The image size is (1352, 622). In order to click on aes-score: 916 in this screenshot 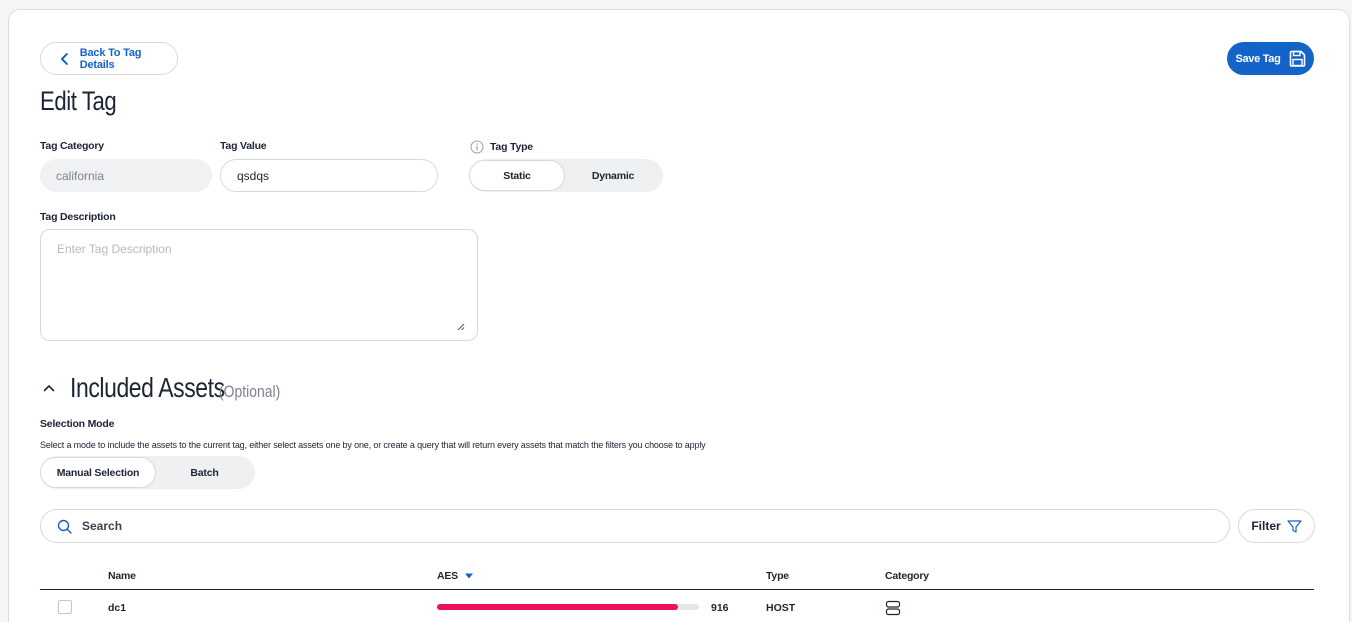, I will do `click(720, 608)`.